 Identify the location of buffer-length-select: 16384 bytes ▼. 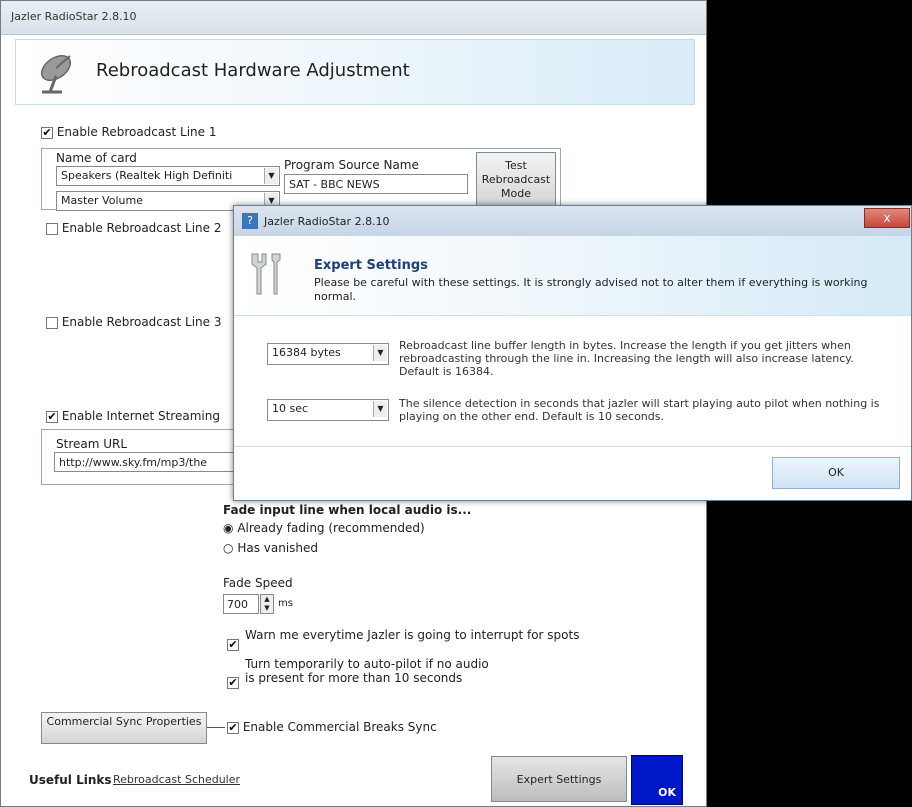
(328, 354).